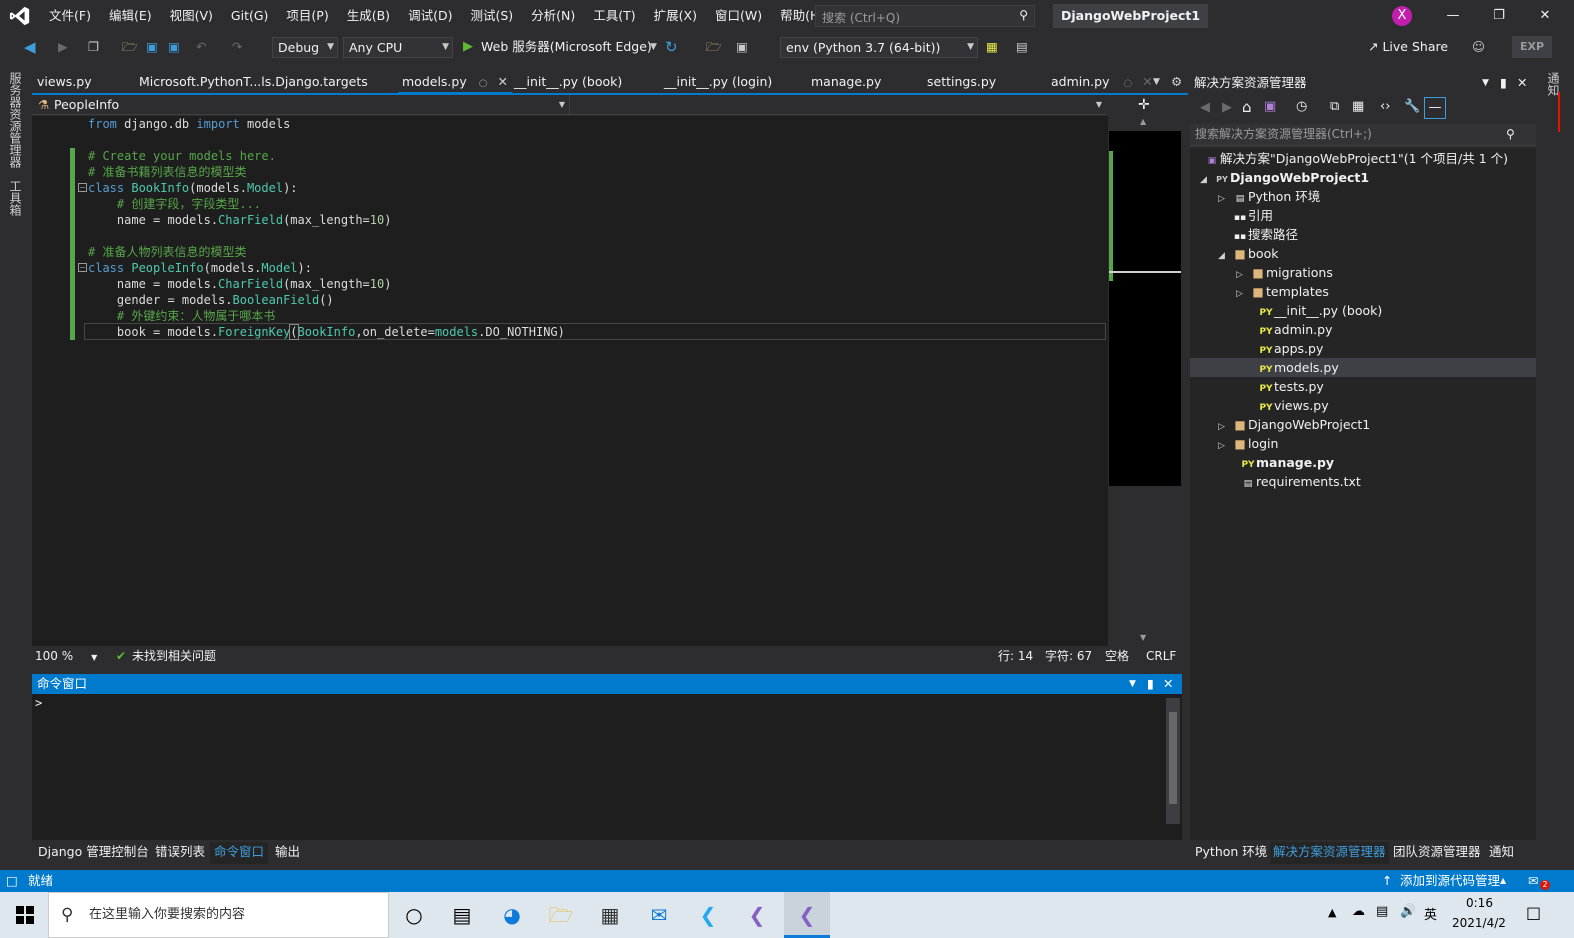 This screenshot has height=938, width=1574. What do you see at coordinates (1290, 386) in the screenshot?
I see `tree-item-tests-py: PYtests.py` at bounding box center [1290, 386].